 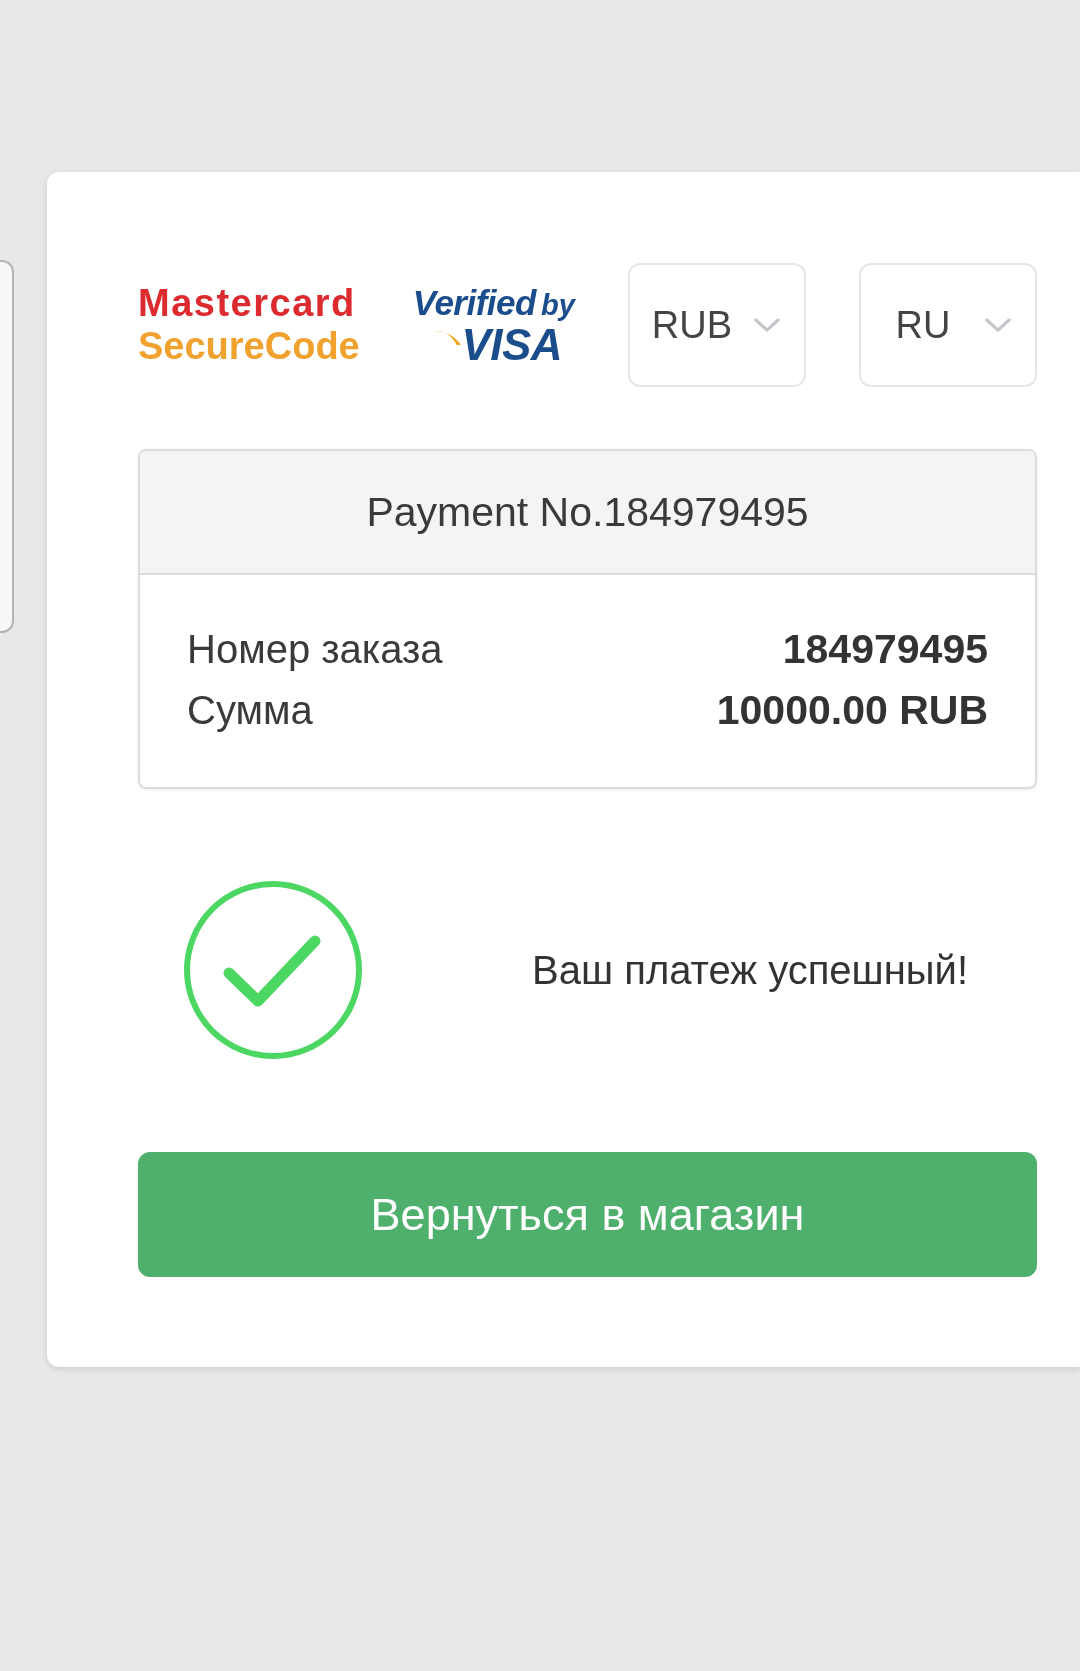 I want to click on dropdown-select: RUB, so click(x=716, y=325).